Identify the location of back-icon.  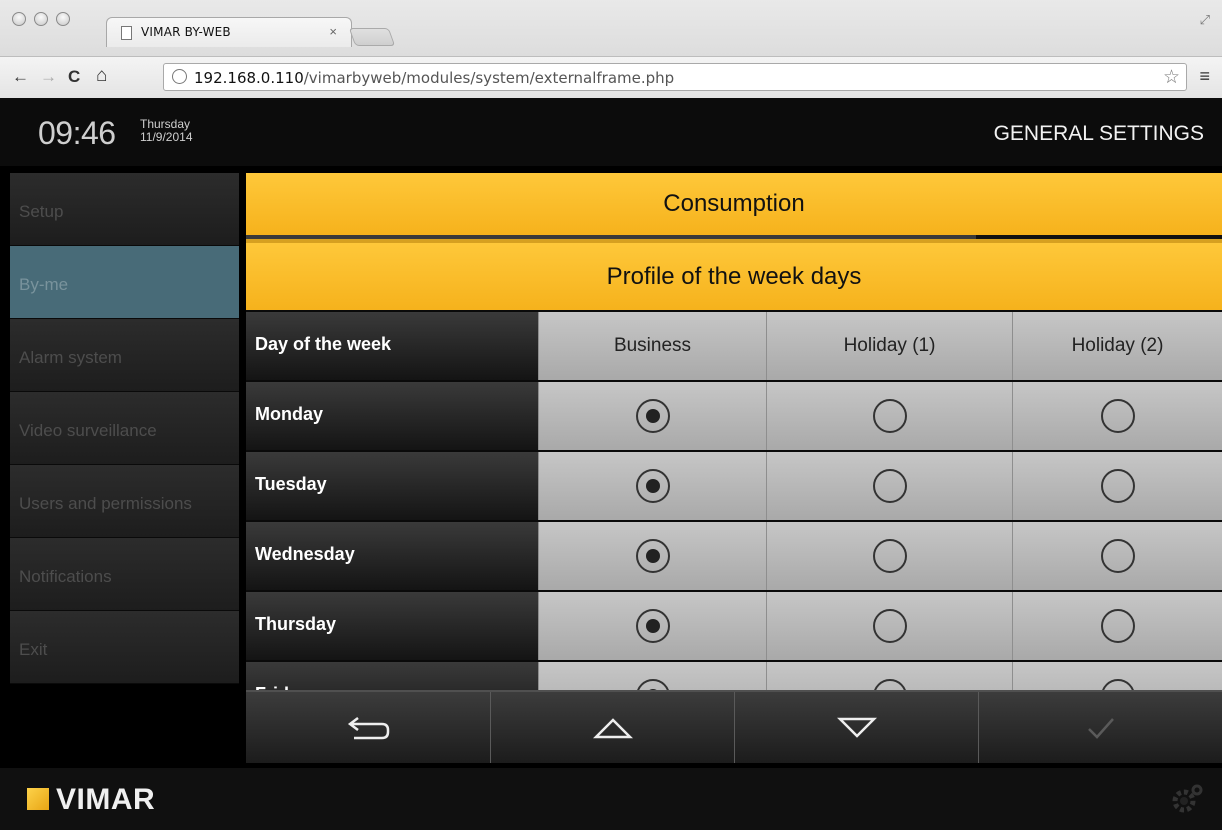
(368, 727).